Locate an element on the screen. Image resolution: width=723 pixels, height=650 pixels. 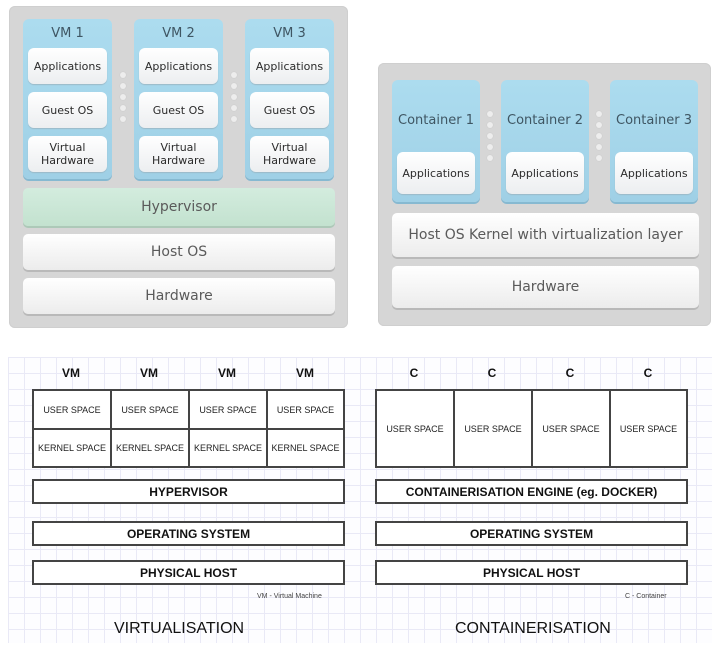
containerisation-engine-bar: CONTAINERISATION ENGINE (eg. DOCKER) is located at coordinates (531, 491).